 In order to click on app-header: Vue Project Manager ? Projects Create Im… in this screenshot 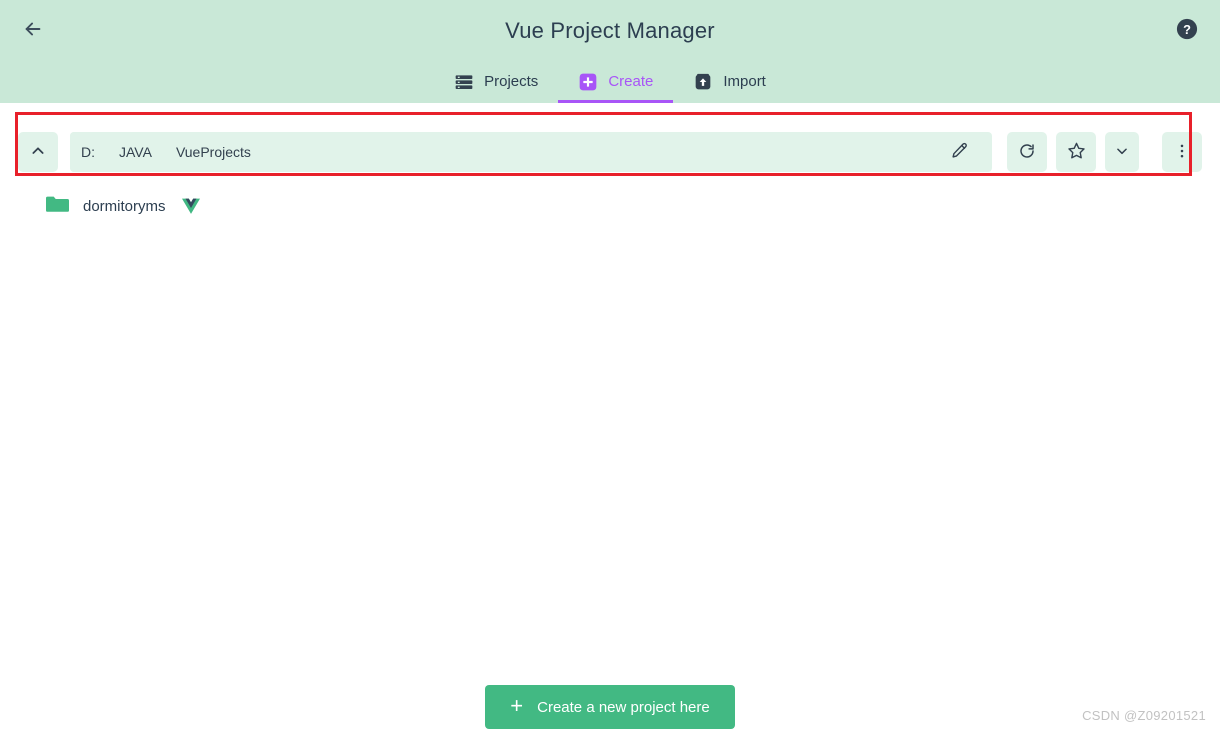, I will do `click(610, 51)`.